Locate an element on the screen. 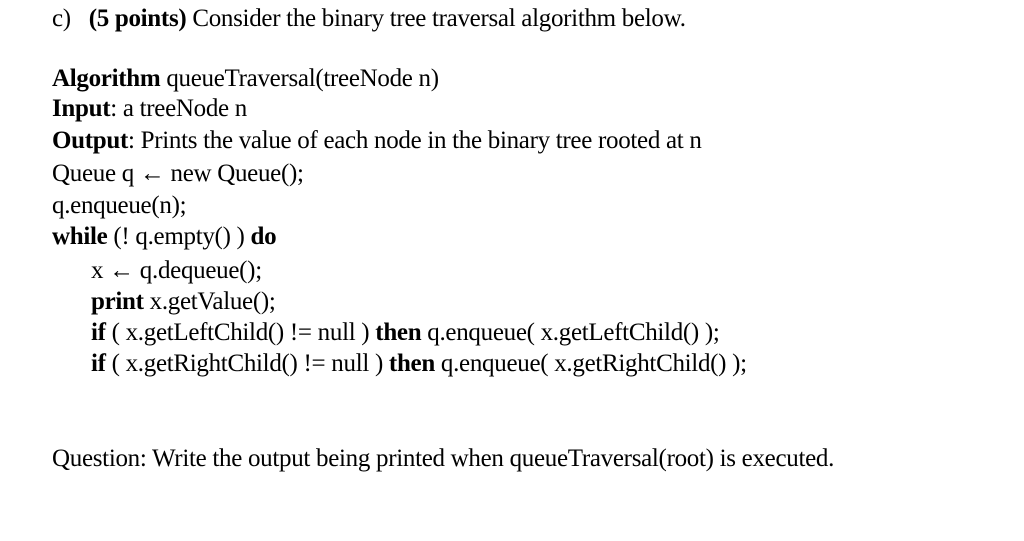  algorithm-keyword: Algorithm is located at coordinates (106, 78).